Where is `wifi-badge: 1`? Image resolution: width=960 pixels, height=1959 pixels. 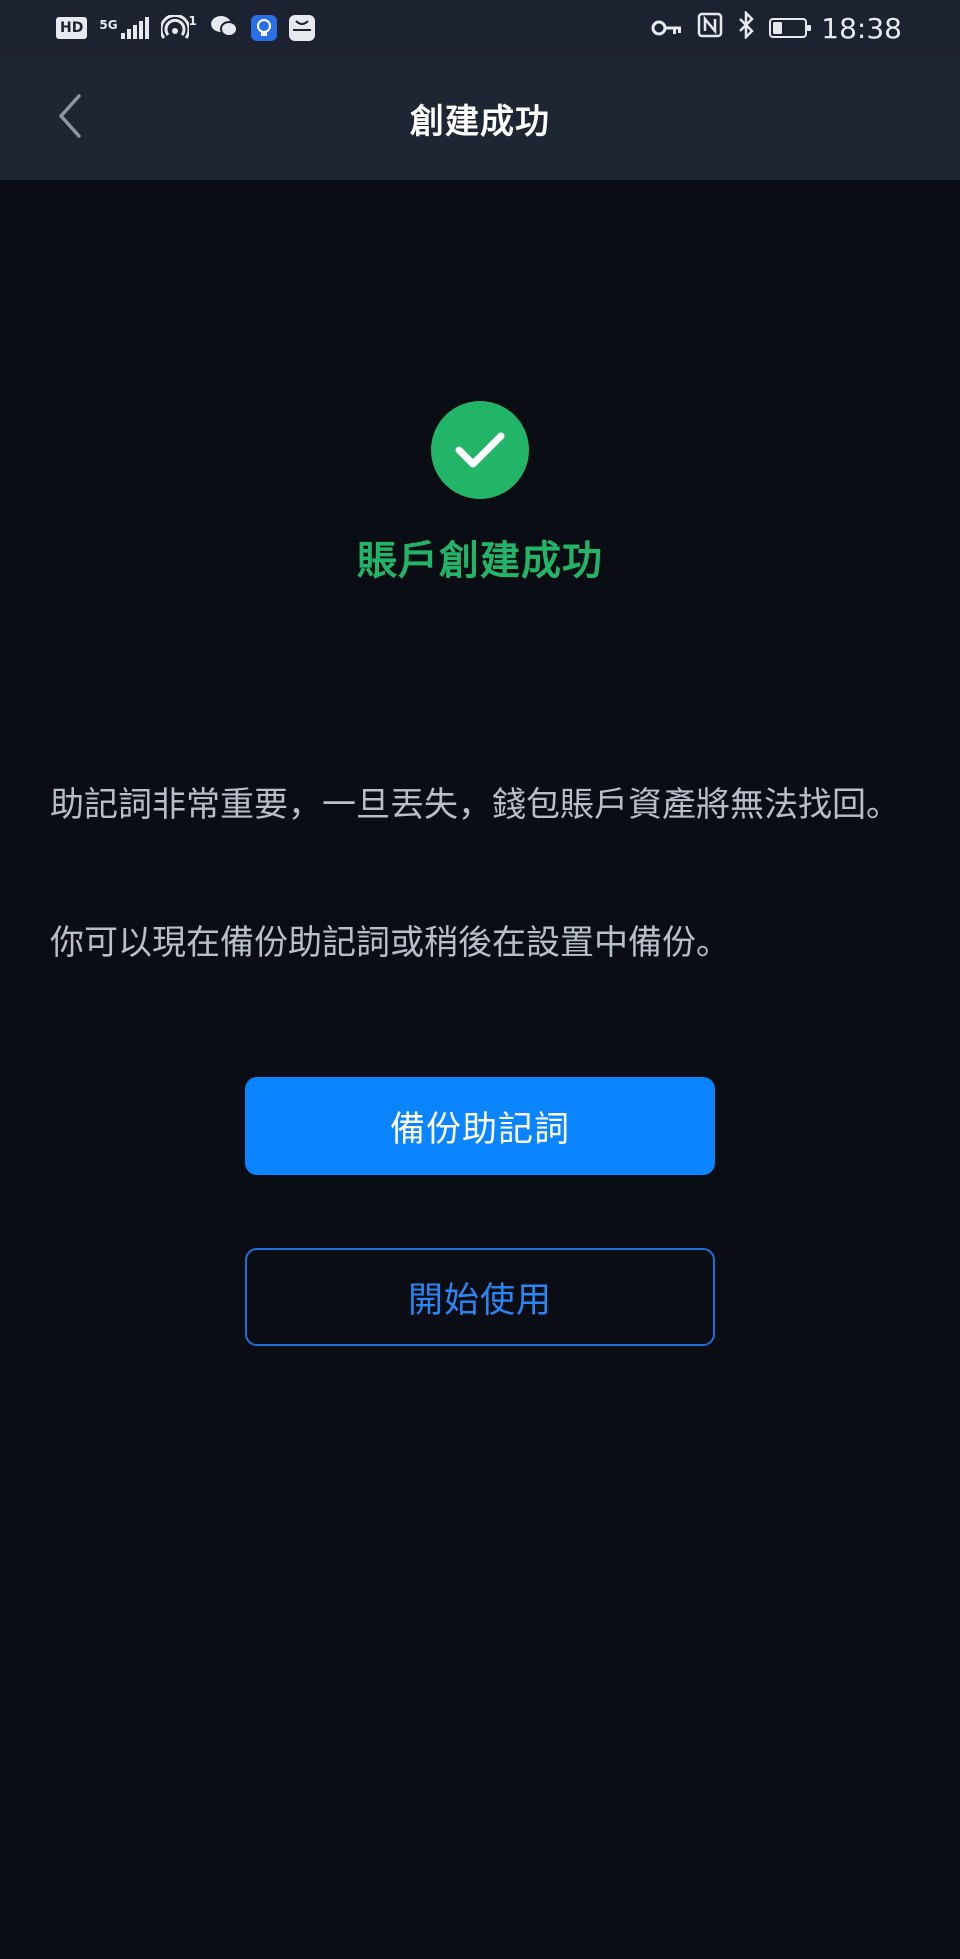
wifi-badge: 1 is located at coordinates (192, 21).